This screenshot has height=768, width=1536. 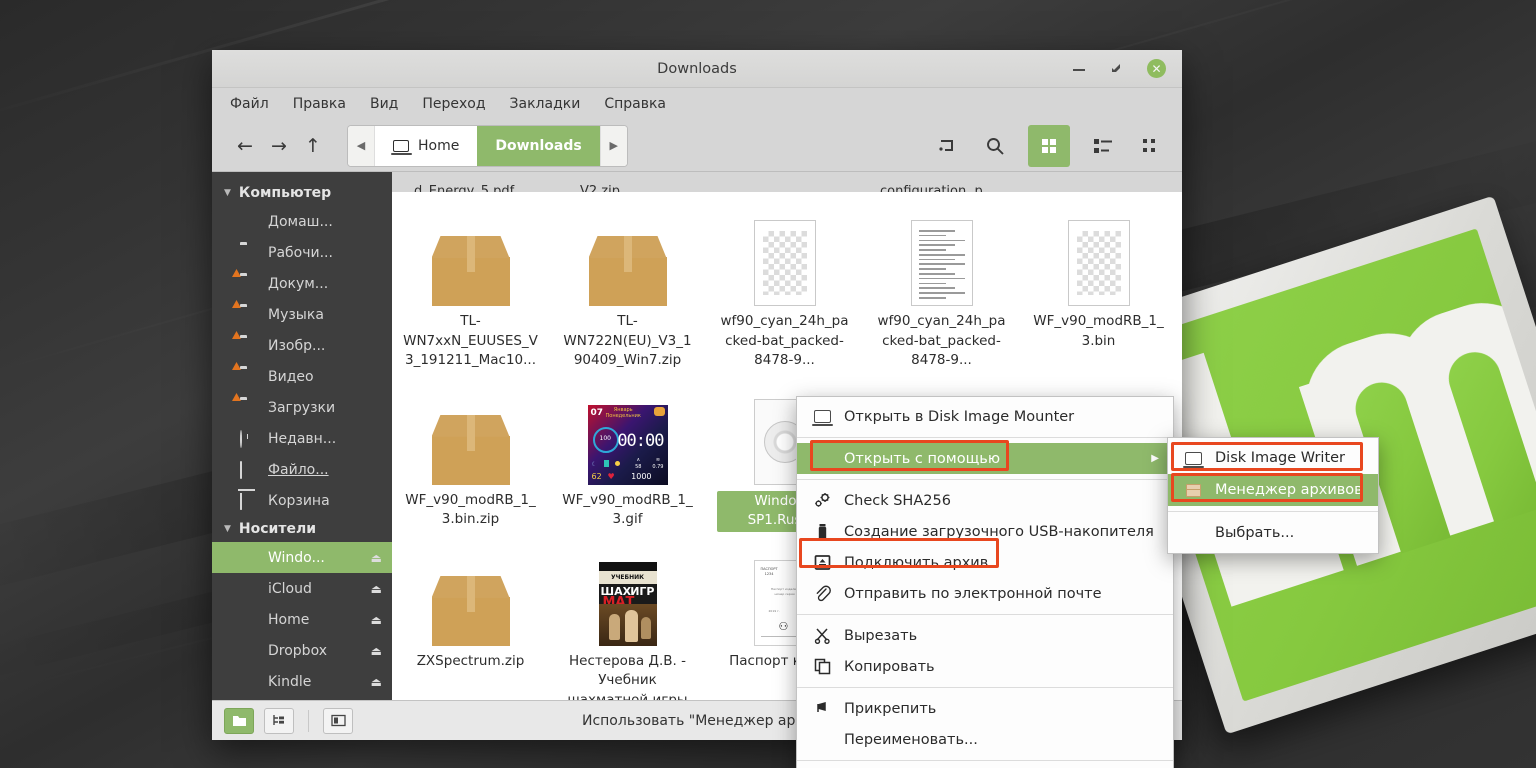 I want to click on menu-item-pin: Прикрепить, so click(x=985, y=708).